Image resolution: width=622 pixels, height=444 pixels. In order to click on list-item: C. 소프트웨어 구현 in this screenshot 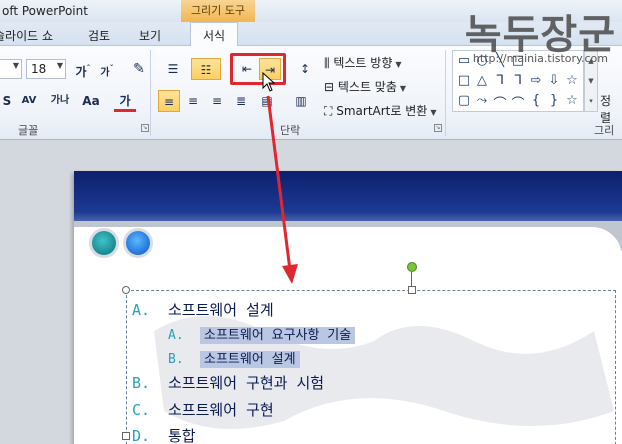, I will do `click(203, 409)`.